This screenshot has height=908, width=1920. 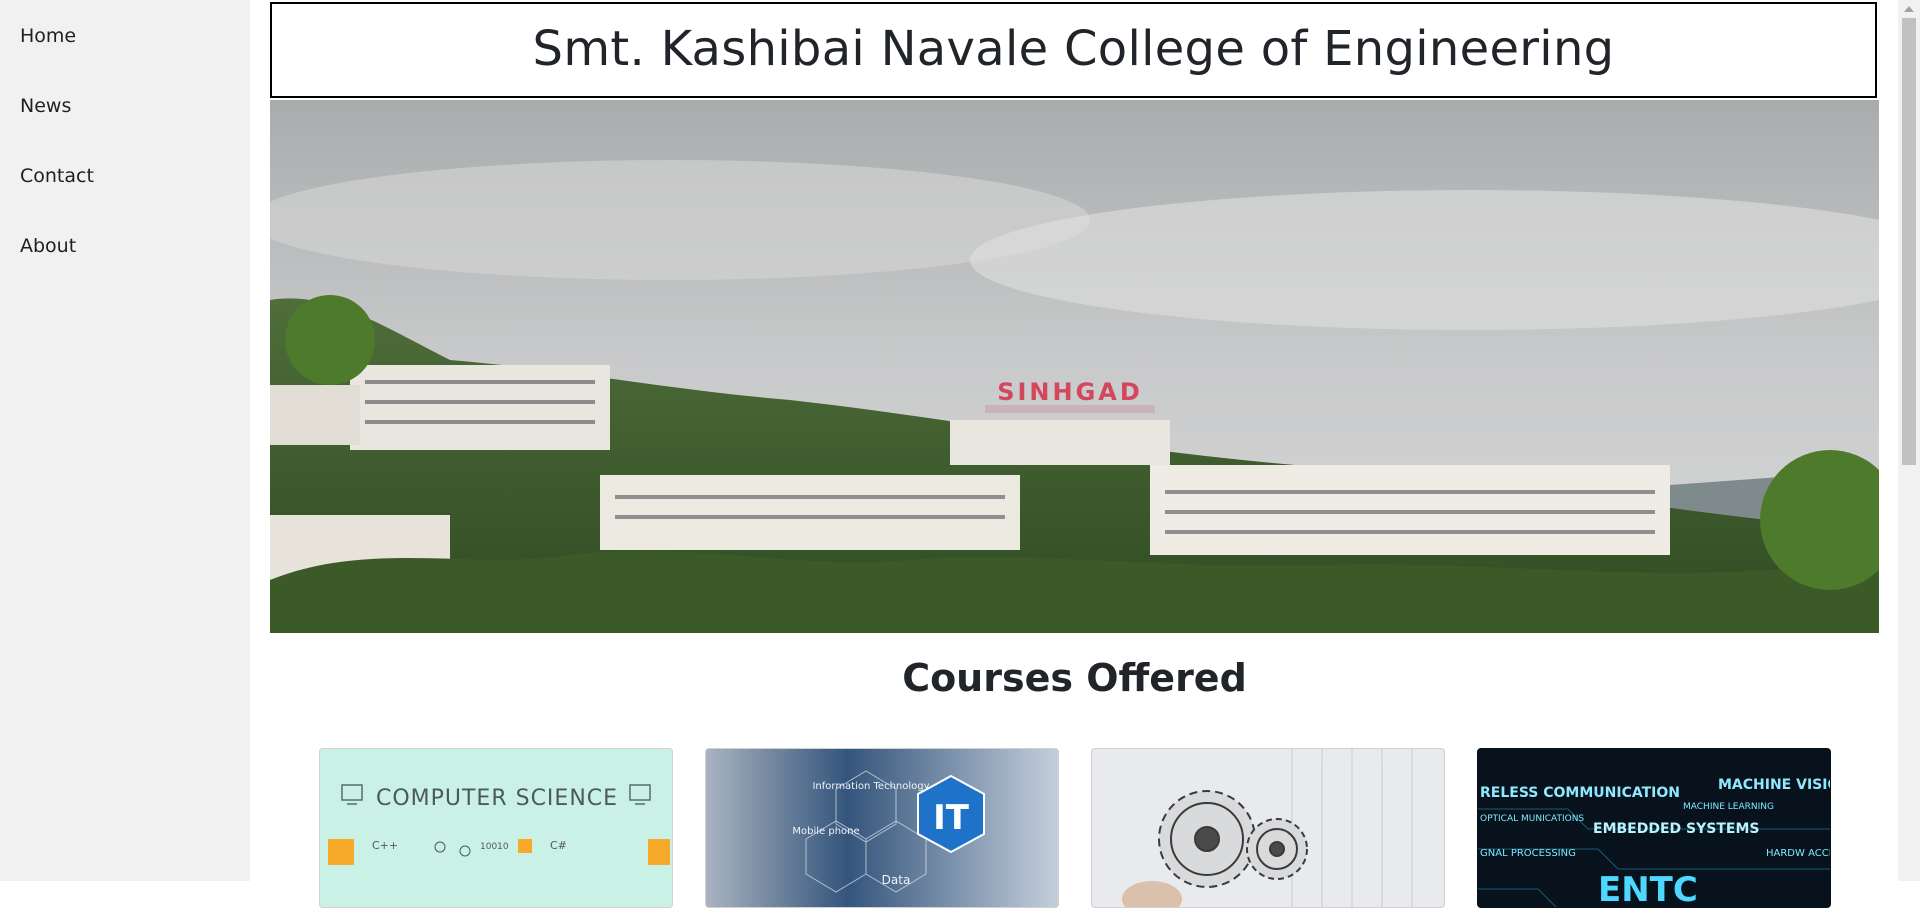 What do you see at coordinates (125, 35) in the screenshot?
I see `sidebar-item-home: Home` at bounding box center [125, 35].